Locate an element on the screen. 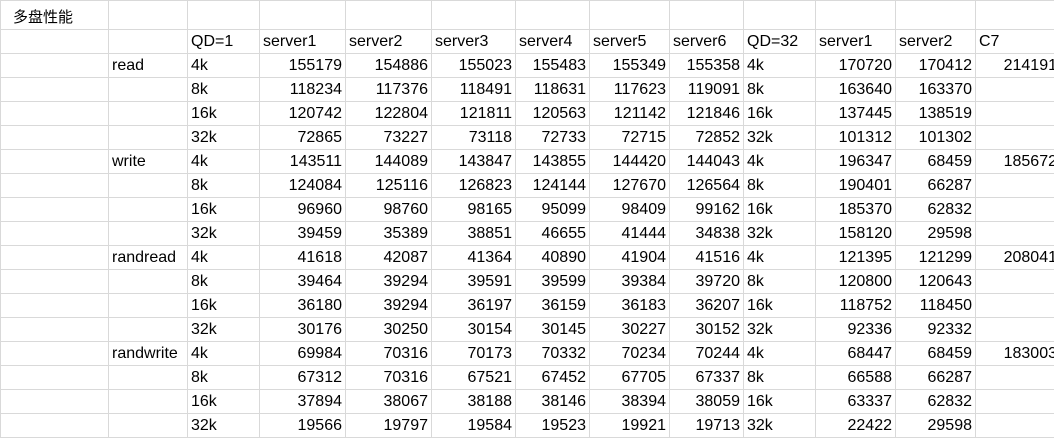 Image resolution: width=1054 pixels, height=447 pixels. value-server4: 72733 is located at coordinates (552, 137).